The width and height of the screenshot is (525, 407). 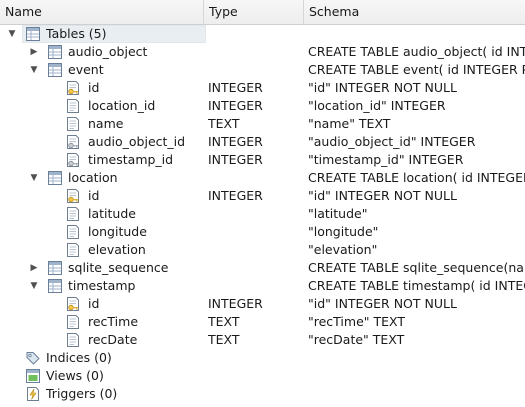 I want to click on column-header-type: Type, so click(x=254, y=12).